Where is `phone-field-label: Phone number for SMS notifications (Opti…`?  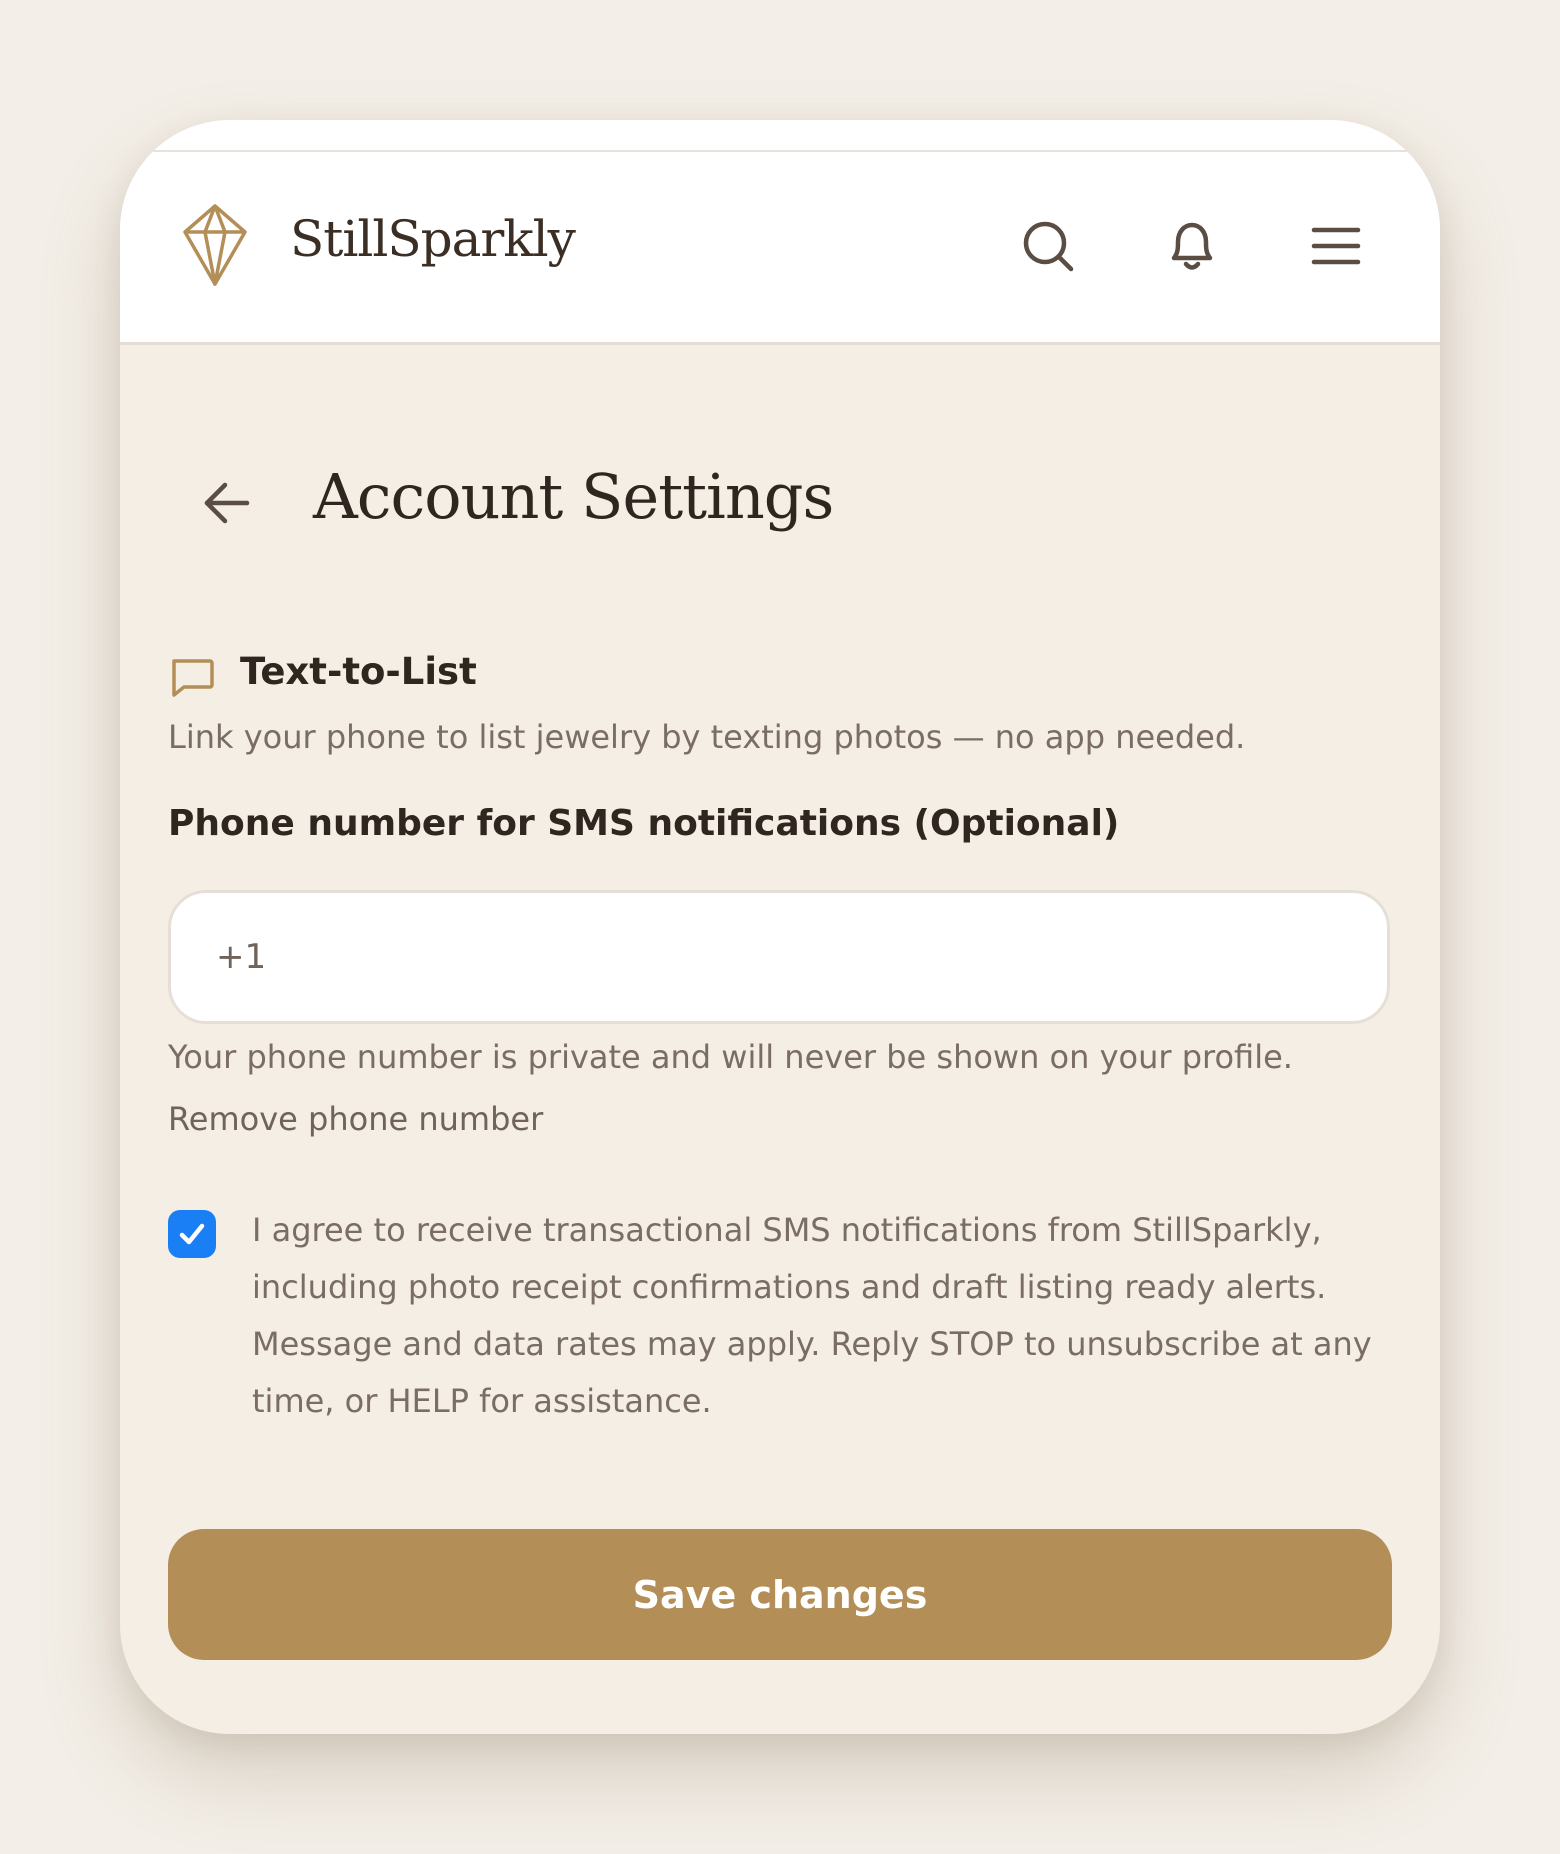 phone-field-label: Phone number for SMS notifications (Opti… is located at coordinates (644, 823).